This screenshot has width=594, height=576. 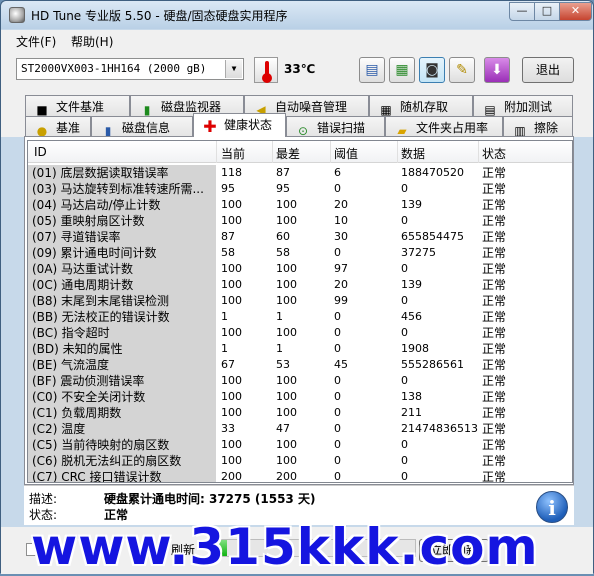 What do you see at coordinates (547, 11) in the screenshot?
I see `maximize-button: □` at bounding box center [547, 11].